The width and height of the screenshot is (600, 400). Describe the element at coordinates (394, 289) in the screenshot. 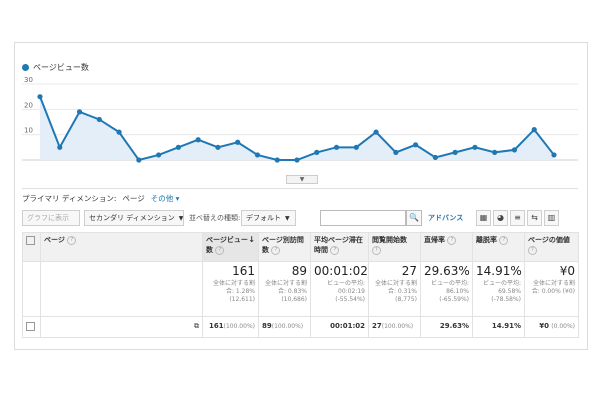

I see `total-entrances: 27 全体に対する割合: 0.31% (8,775)` at that location.